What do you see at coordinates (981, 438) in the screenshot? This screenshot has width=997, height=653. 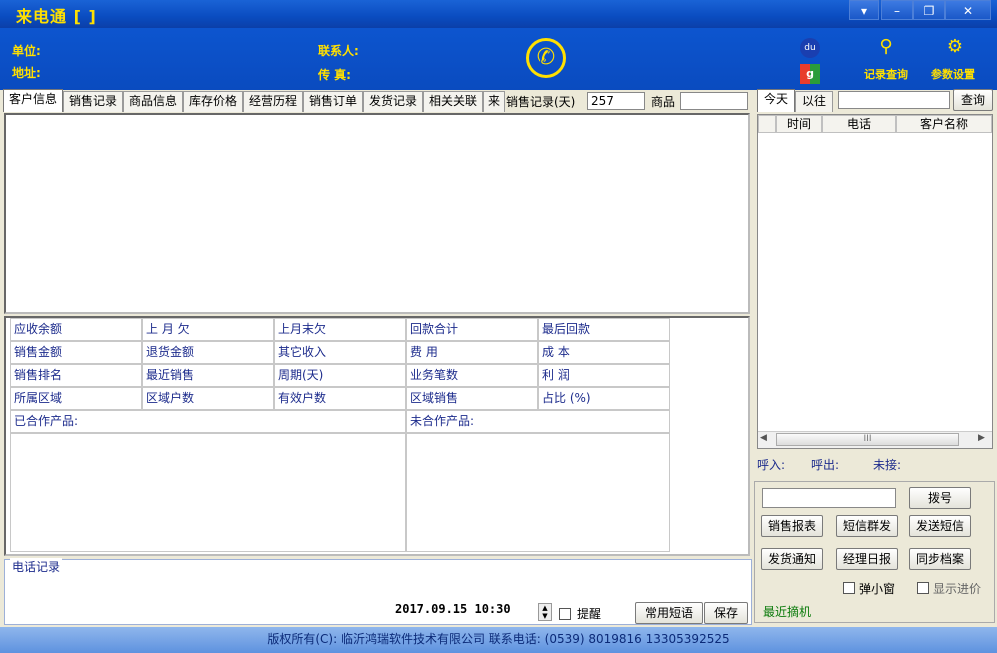 I see `scroll-right-icon: ▶` at bounding box center [981, 438].